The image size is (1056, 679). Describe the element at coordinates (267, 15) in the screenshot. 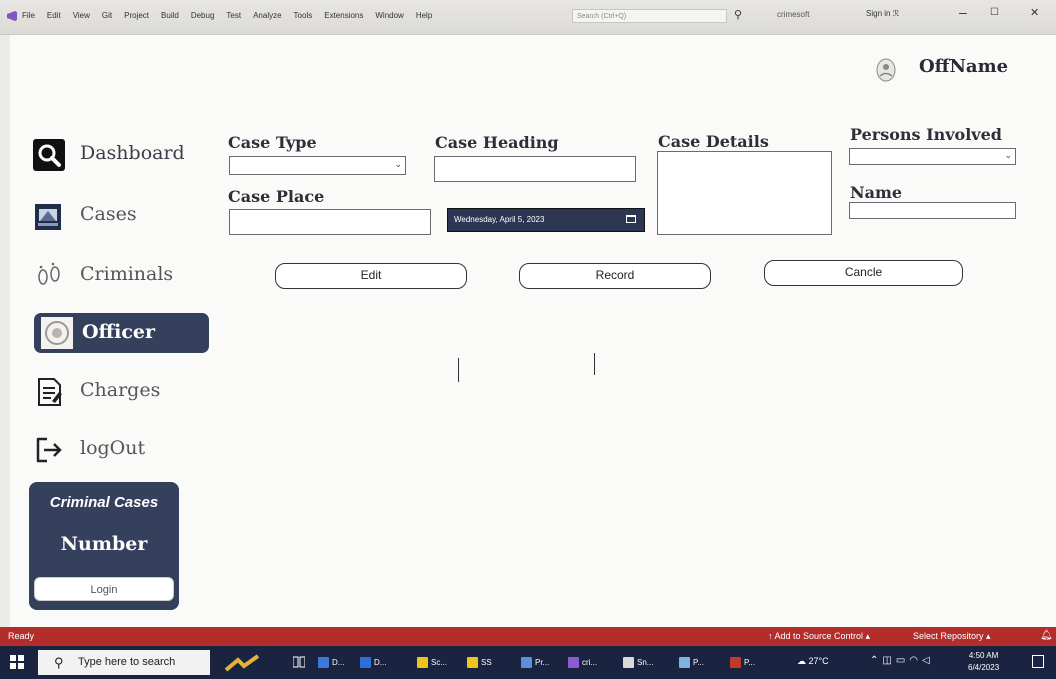

I see `menu-analyze: Analyze` at that location.